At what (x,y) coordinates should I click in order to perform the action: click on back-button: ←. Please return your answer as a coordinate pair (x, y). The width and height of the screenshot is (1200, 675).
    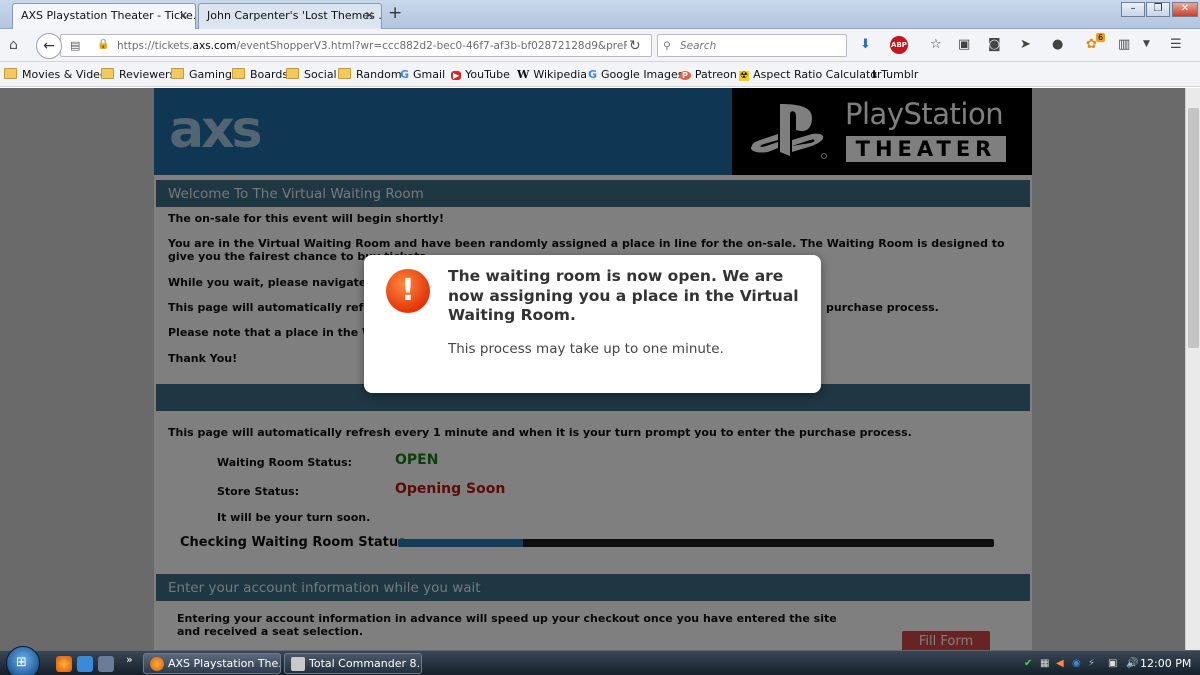
    Looking at the image, I should click on (49, 46).